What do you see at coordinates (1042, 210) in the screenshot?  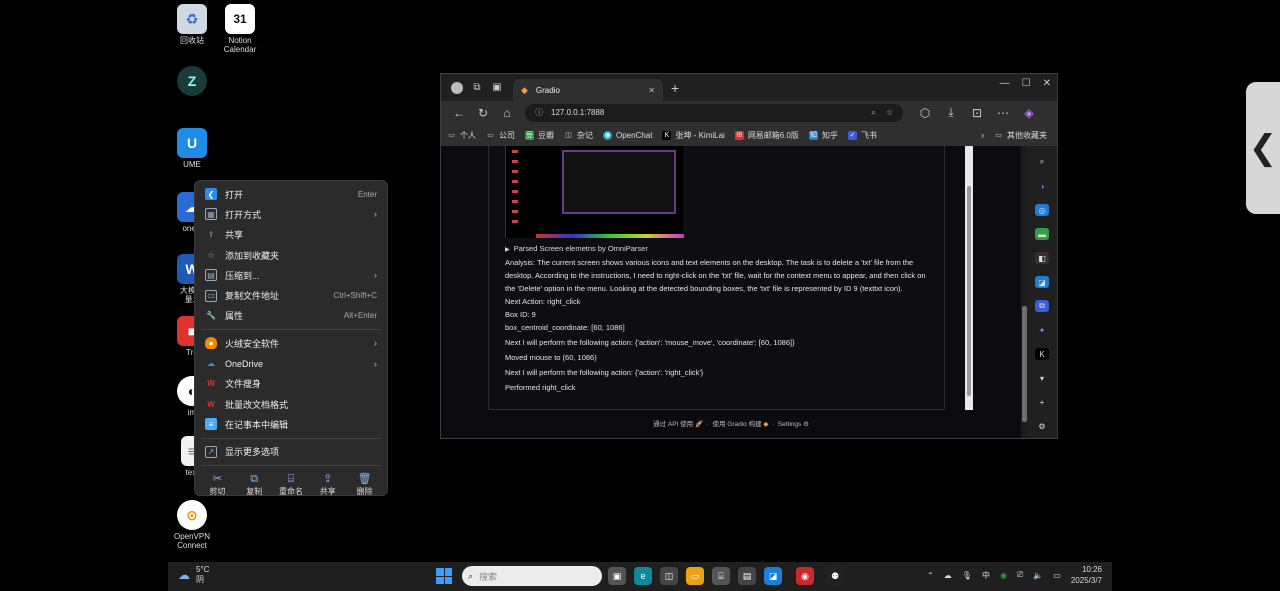 I see `sidebar-app-icon: ◎` at bounding box center [1042, 210].